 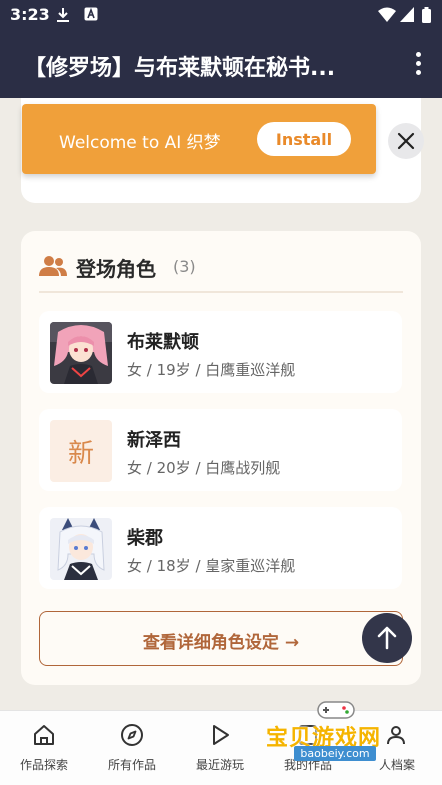 I want to click on character-item: 布莱默顿 女 / 19岁 / 白鹰重巡洋舰, so click(x=220, y=352).